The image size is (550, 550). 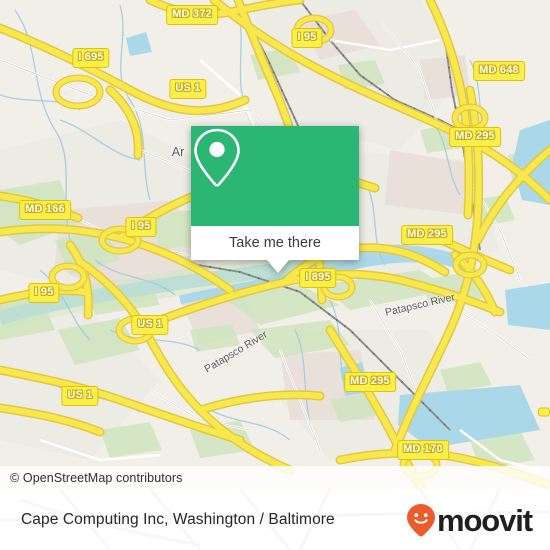 I want to click on popup-pointer, so click(x=278, y=266).